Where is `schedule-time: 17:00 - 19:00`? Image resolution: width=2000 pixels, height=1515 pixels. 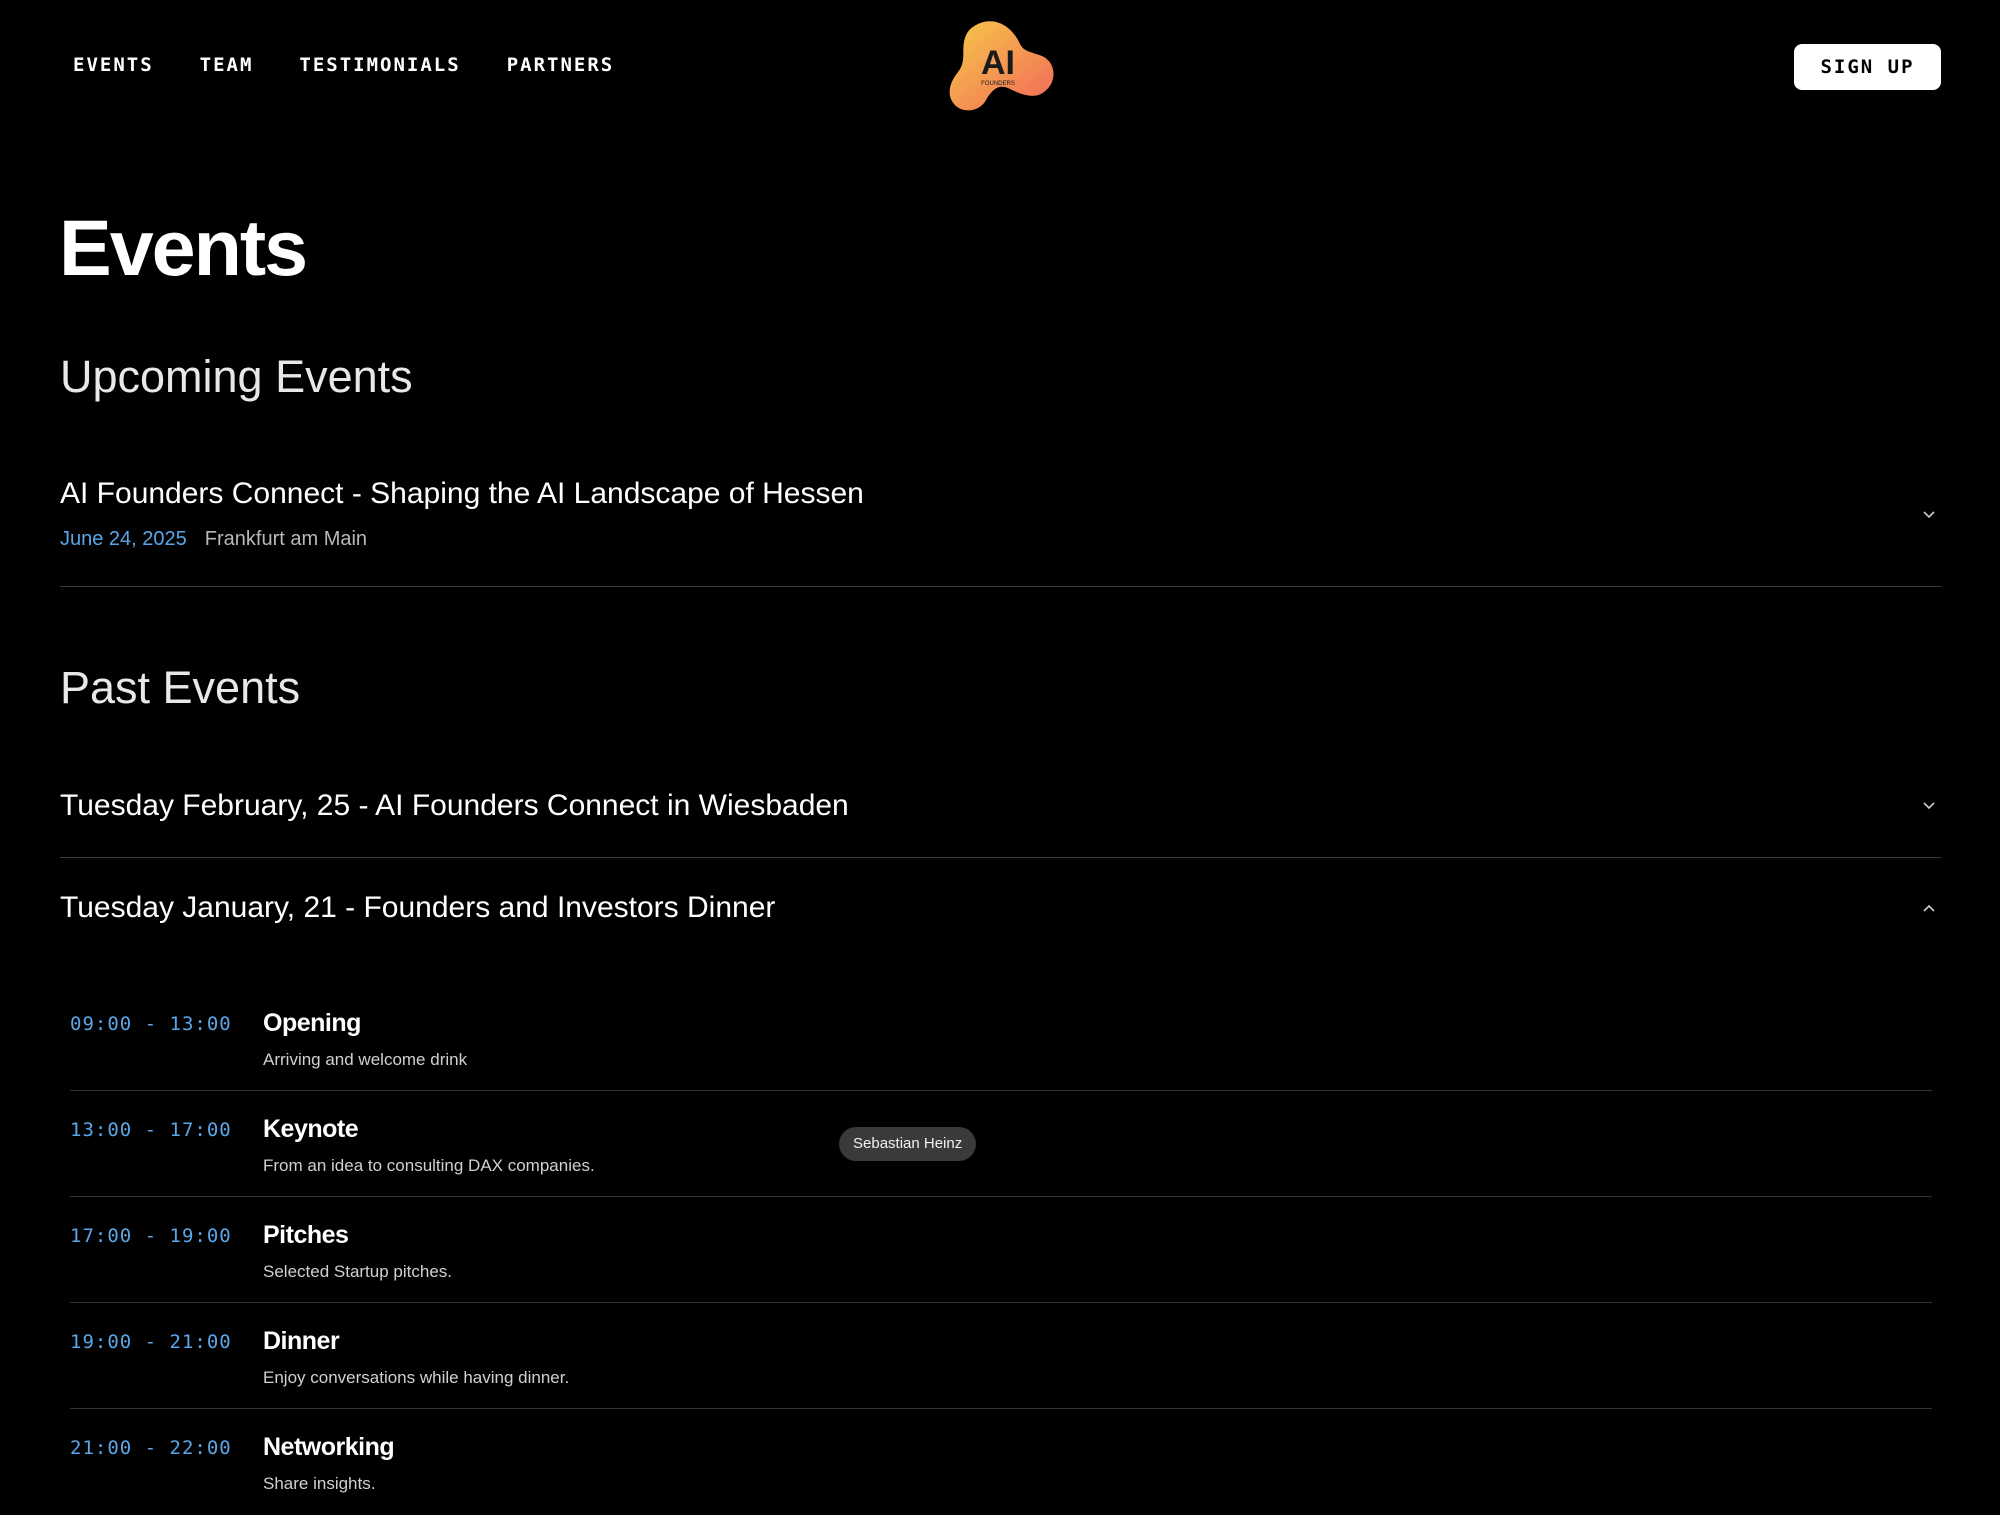 schedule-time: 17:00 - 19:00 is located at coordinates (151, 1236).